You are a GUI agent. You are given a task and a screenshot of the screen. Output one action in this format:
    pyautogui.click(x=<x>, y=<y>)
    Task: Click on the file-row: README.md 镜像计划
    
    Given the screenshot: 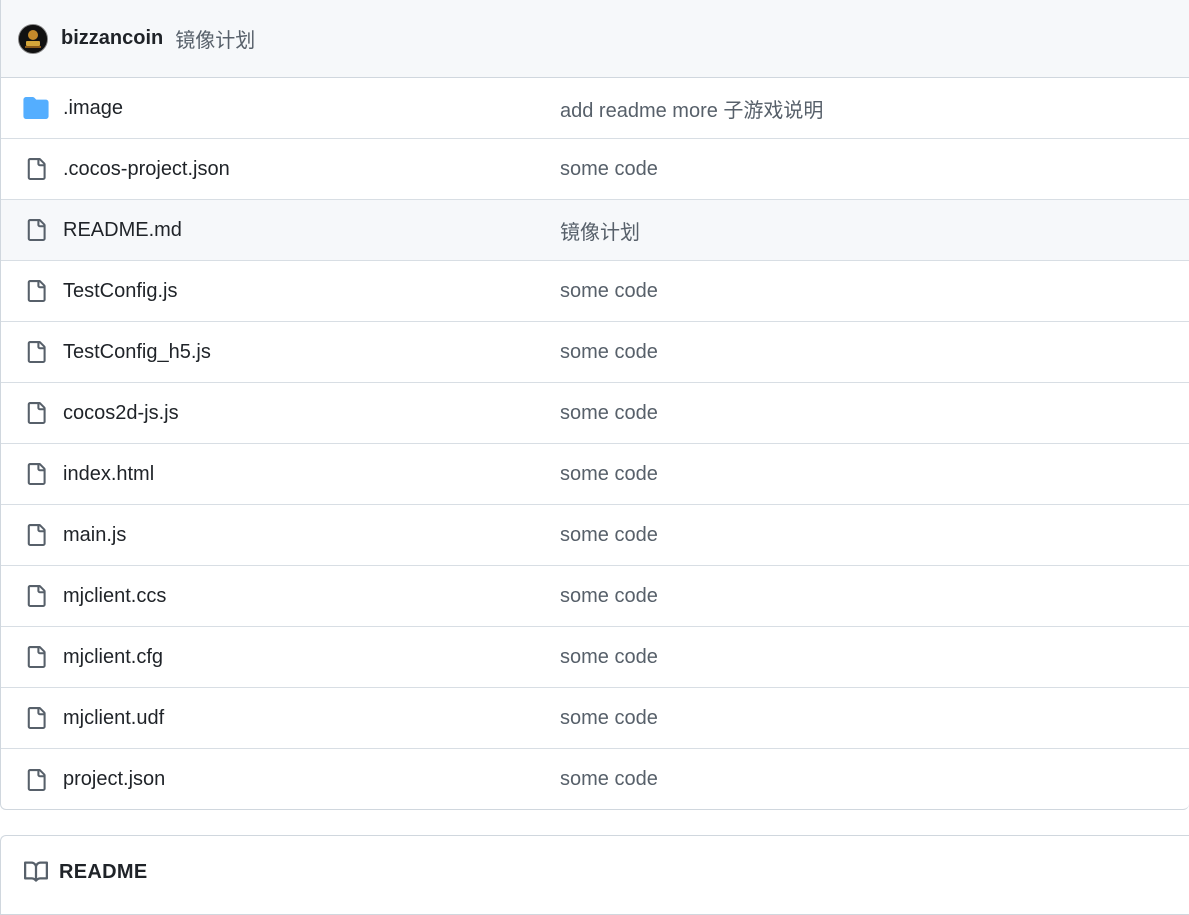 What is the action you would take?
    pyautogui.click(x=595, y=230)
    